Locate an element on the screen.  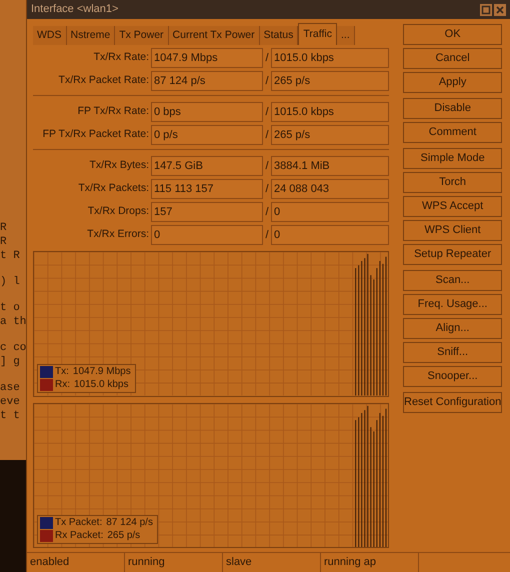
terminal-text: ] g is located at coordinates (10, 362).